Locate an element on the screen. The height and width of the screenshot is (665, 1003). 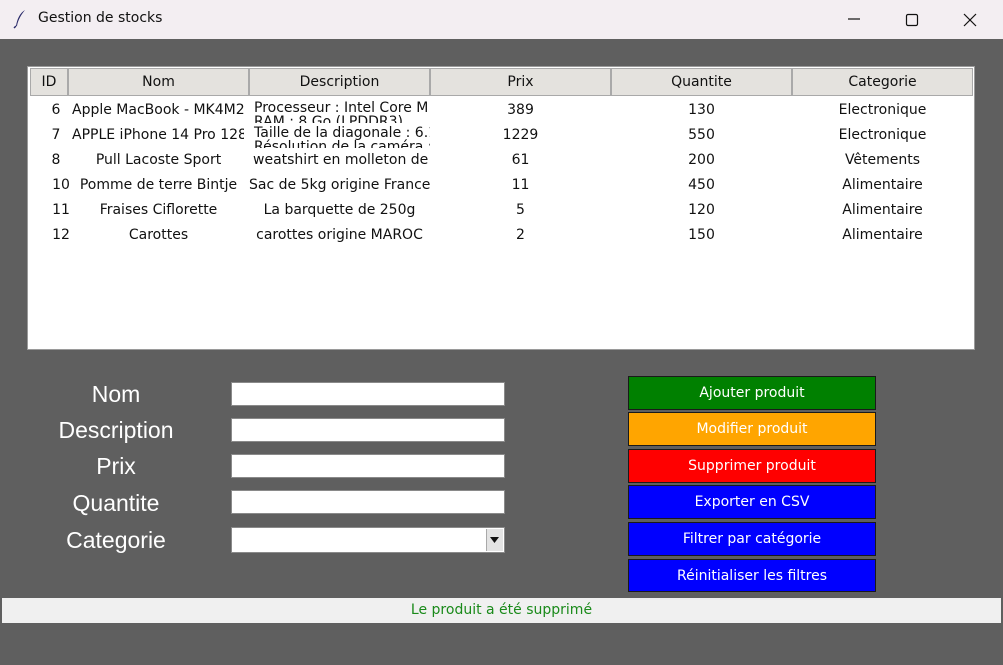
cell-nom: Pomme de terre Bintje is located at coordinates (158, 185).